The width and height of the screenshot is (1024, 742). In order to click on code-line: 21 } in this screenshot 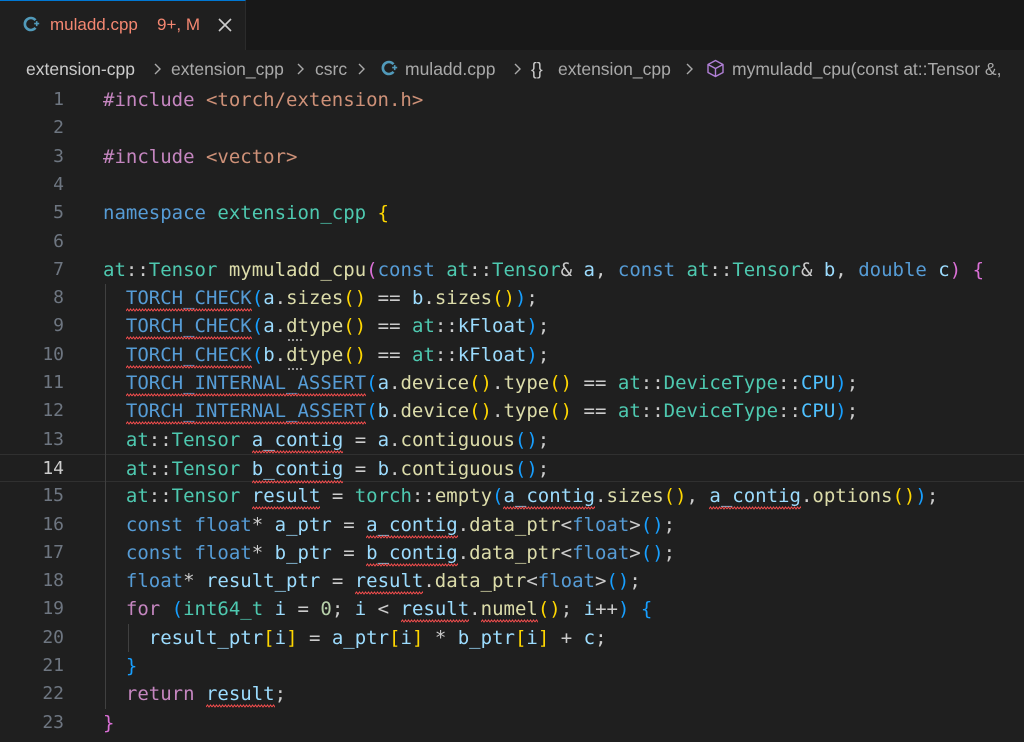, I will do `click(512, 666)`.